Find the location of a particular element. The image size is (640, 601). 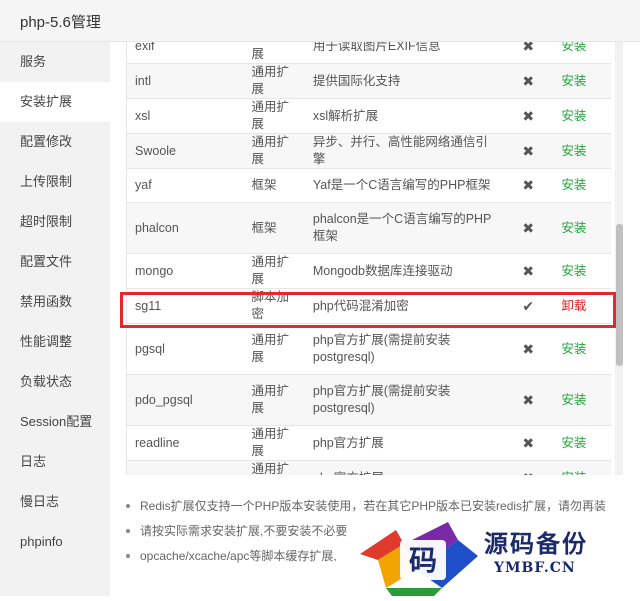

table-row: snmp 通用扩展 php官方扩展 ✖ 安装 is located at coordinates (369, 468).